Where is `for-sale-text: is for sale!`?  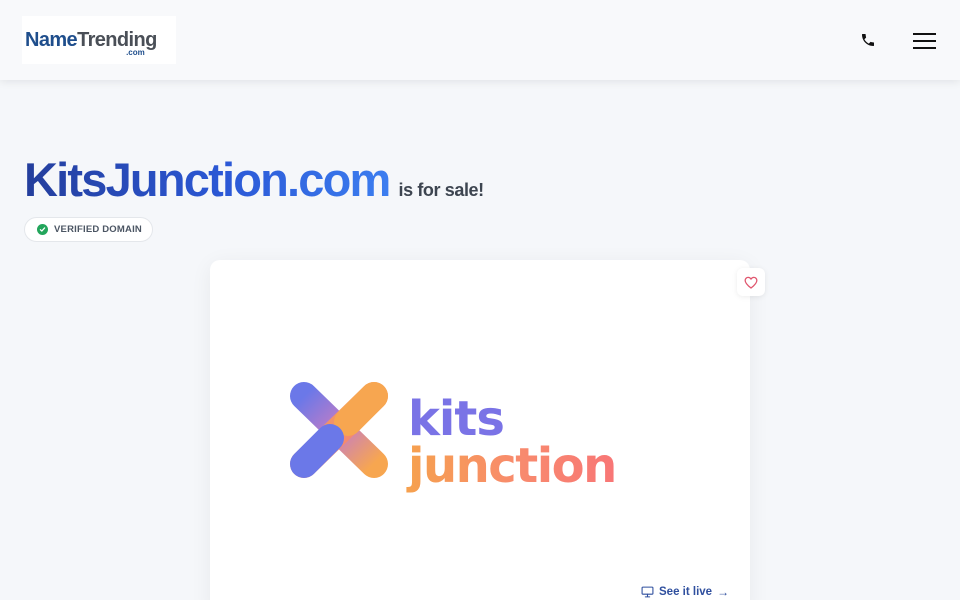 for-sale-text: is for sale! is located at coordinates (441, 190).